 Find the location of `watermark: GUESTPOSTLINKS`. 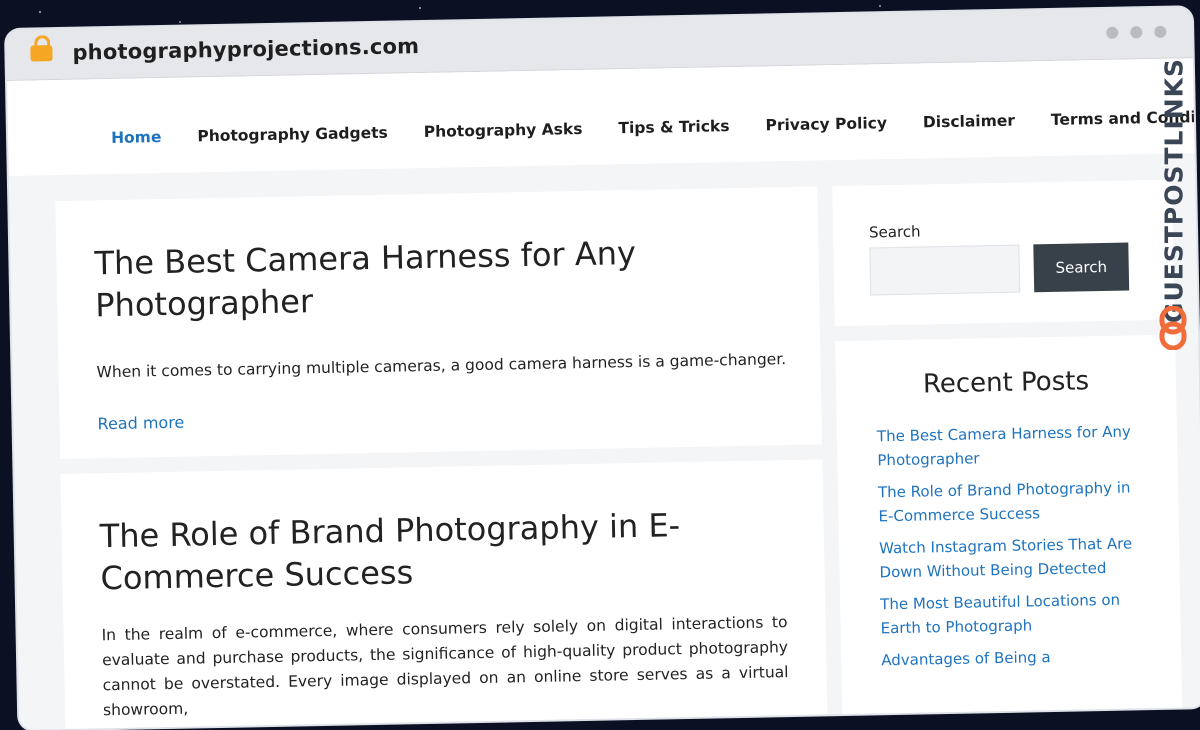

watermark: GUESTPOSTLINKS is located at coordinates (1174, 206).